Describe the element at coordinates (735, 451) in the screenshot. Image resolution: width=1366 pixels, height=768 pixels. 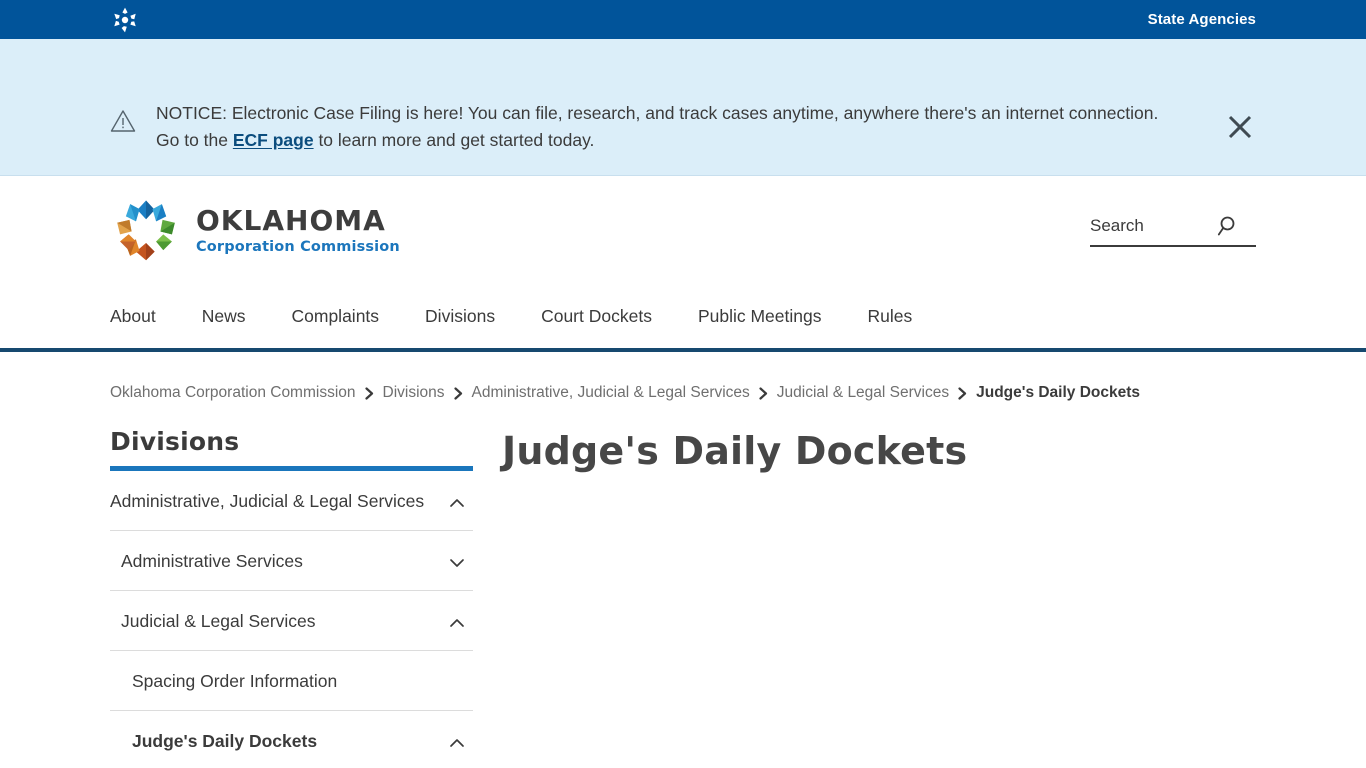
I see `page-title: Judge's Daily Dockets` at that location.